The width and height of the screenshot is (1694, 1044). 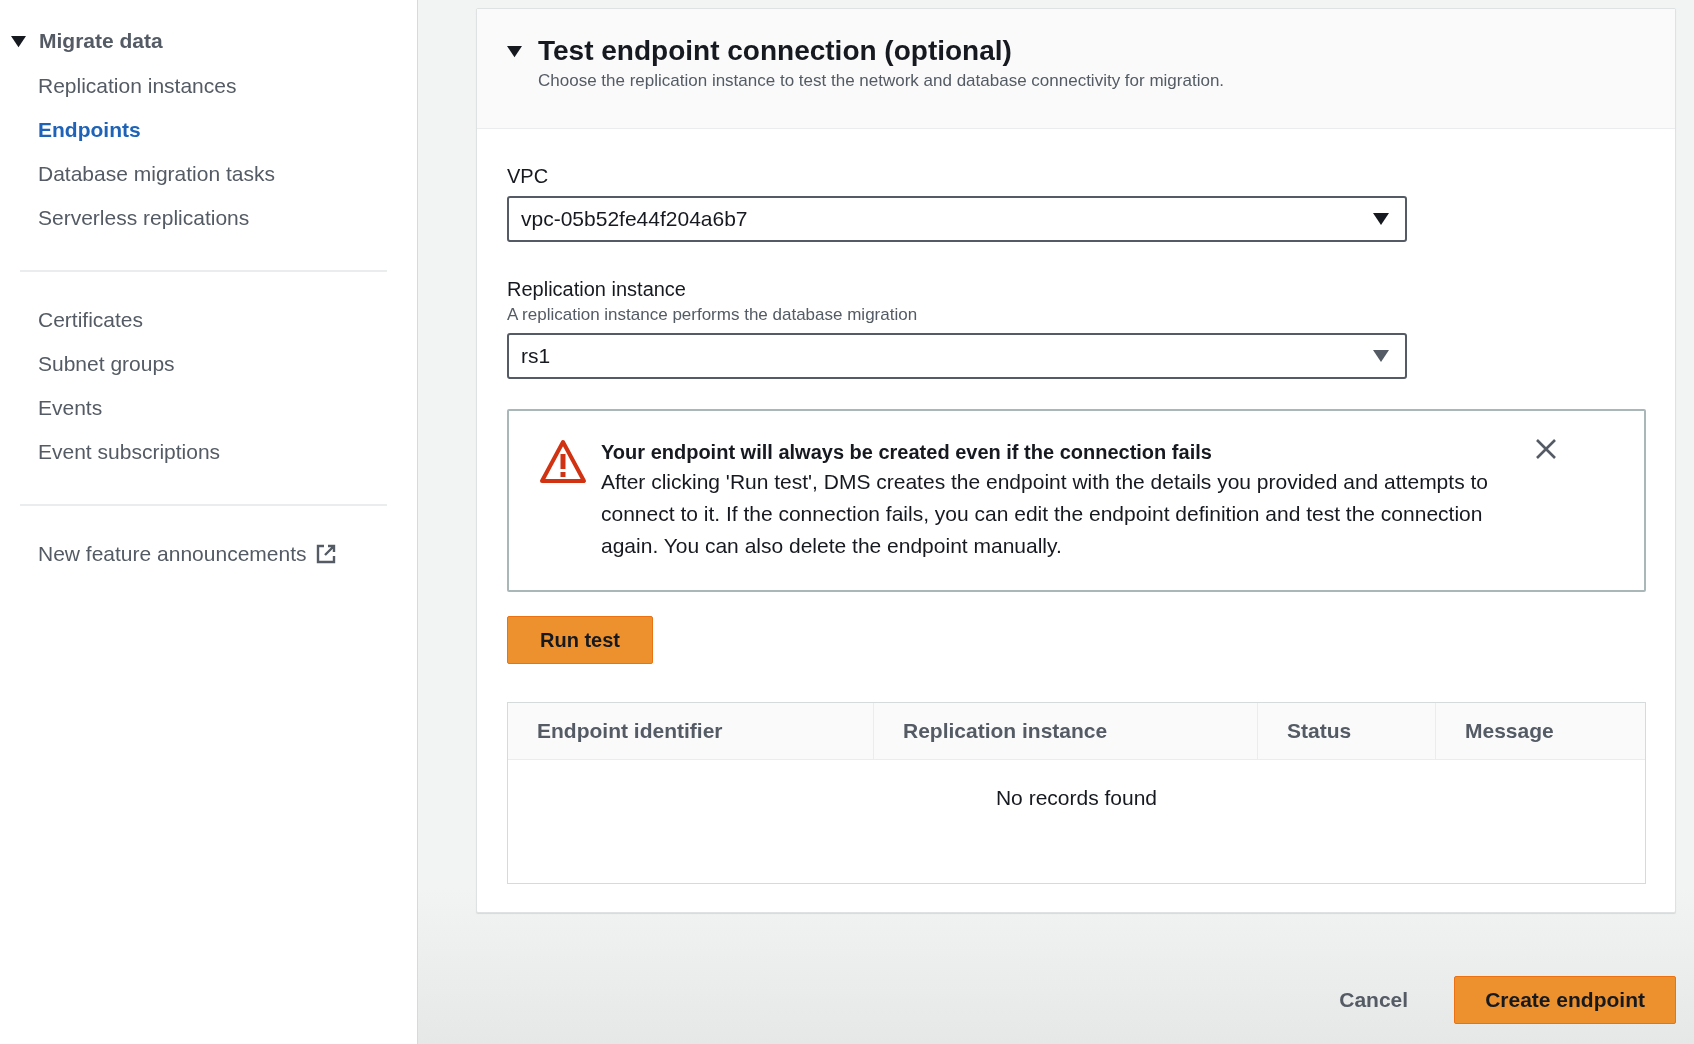 I want to click on nav-link: Database migration tasks, so click(x=156, y=174).